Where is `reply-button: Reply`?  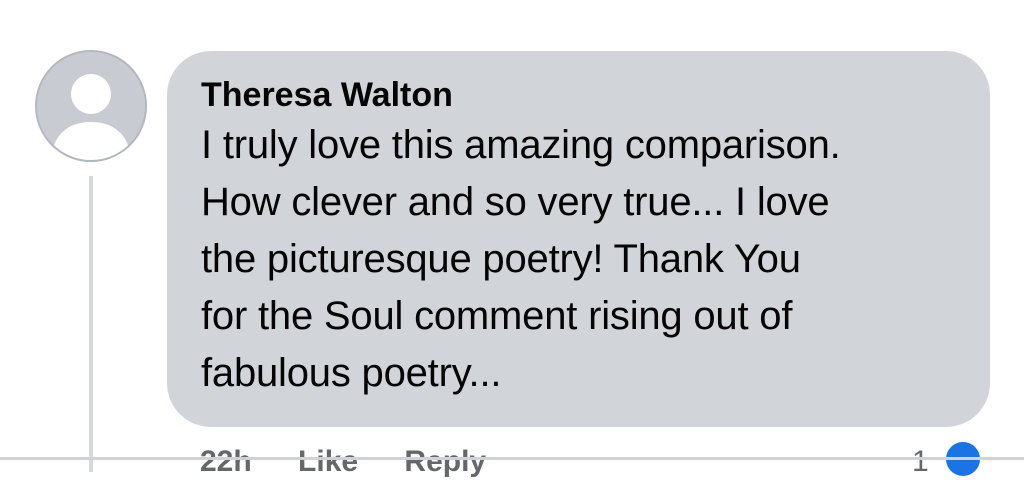 reply-button: Reply is located at coordinates (445, 461).